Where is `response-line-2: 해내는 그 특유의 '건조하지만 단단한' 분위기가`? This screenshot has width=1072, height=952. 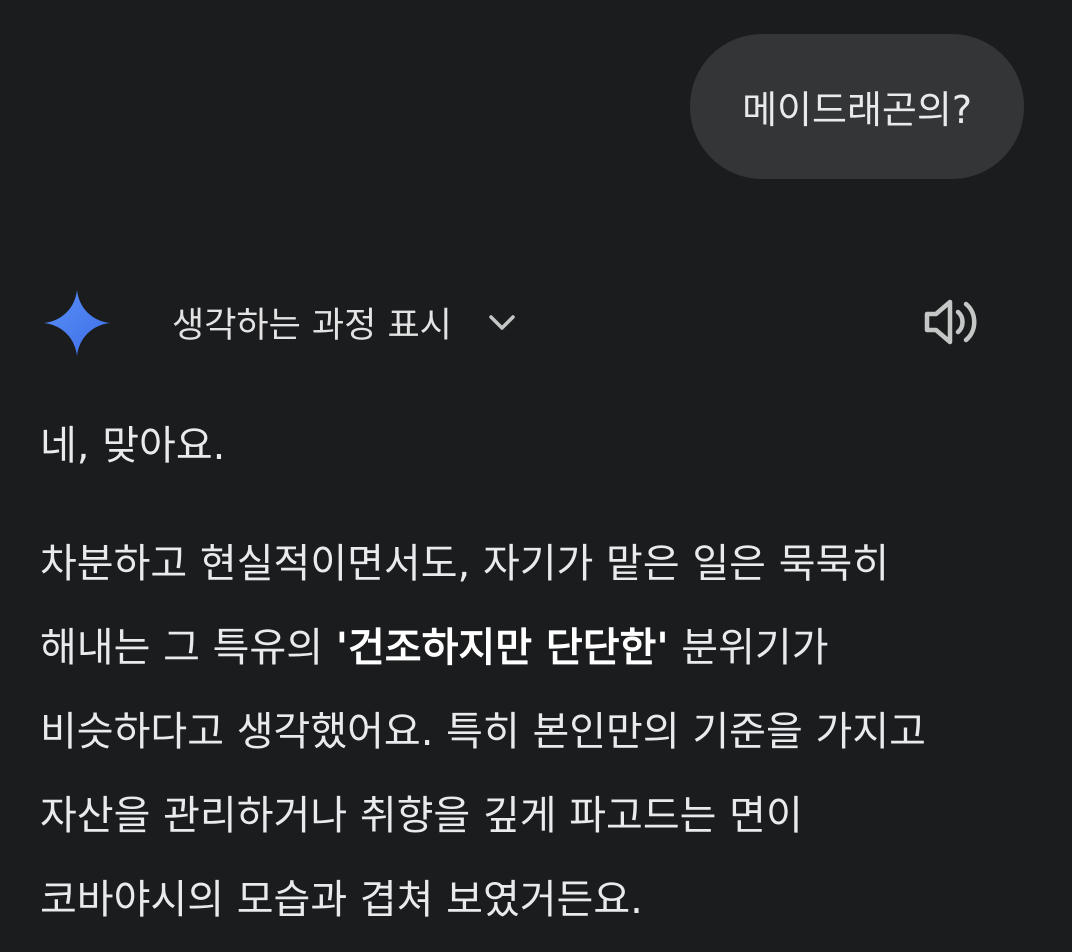
response-line-2: 해내는 그 특유의 '건조하지만 단단한' 분위기가 is located at coordinates (540, 658).